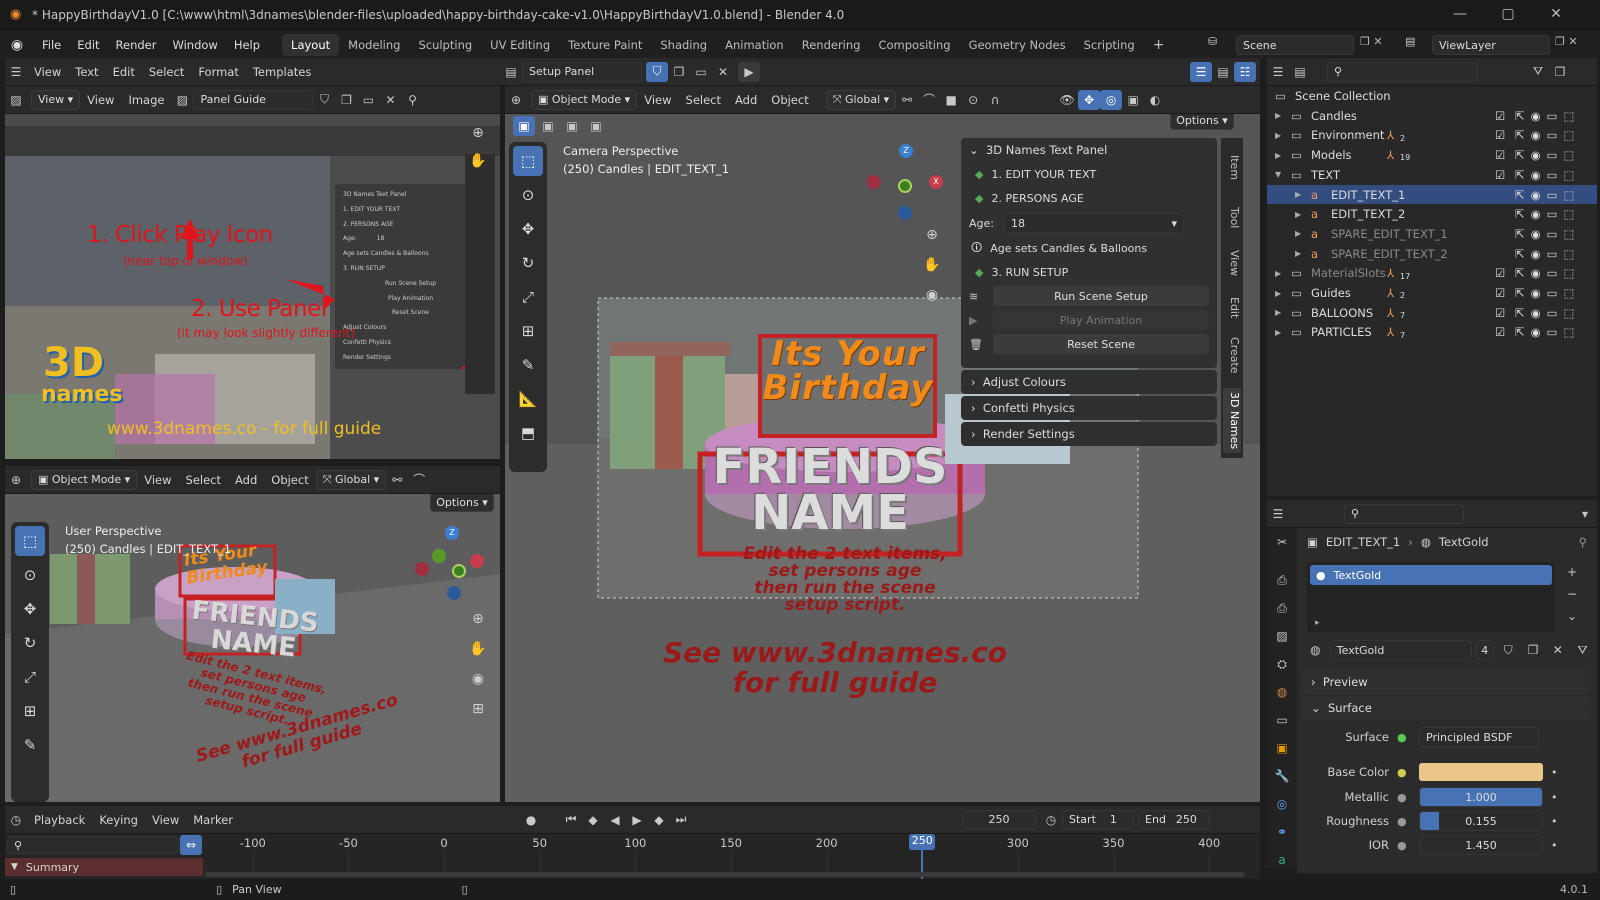 The width and height of the screenshot is (1600, 900). I want to click on browse-material-icon: ◍, so click(1315, 650).